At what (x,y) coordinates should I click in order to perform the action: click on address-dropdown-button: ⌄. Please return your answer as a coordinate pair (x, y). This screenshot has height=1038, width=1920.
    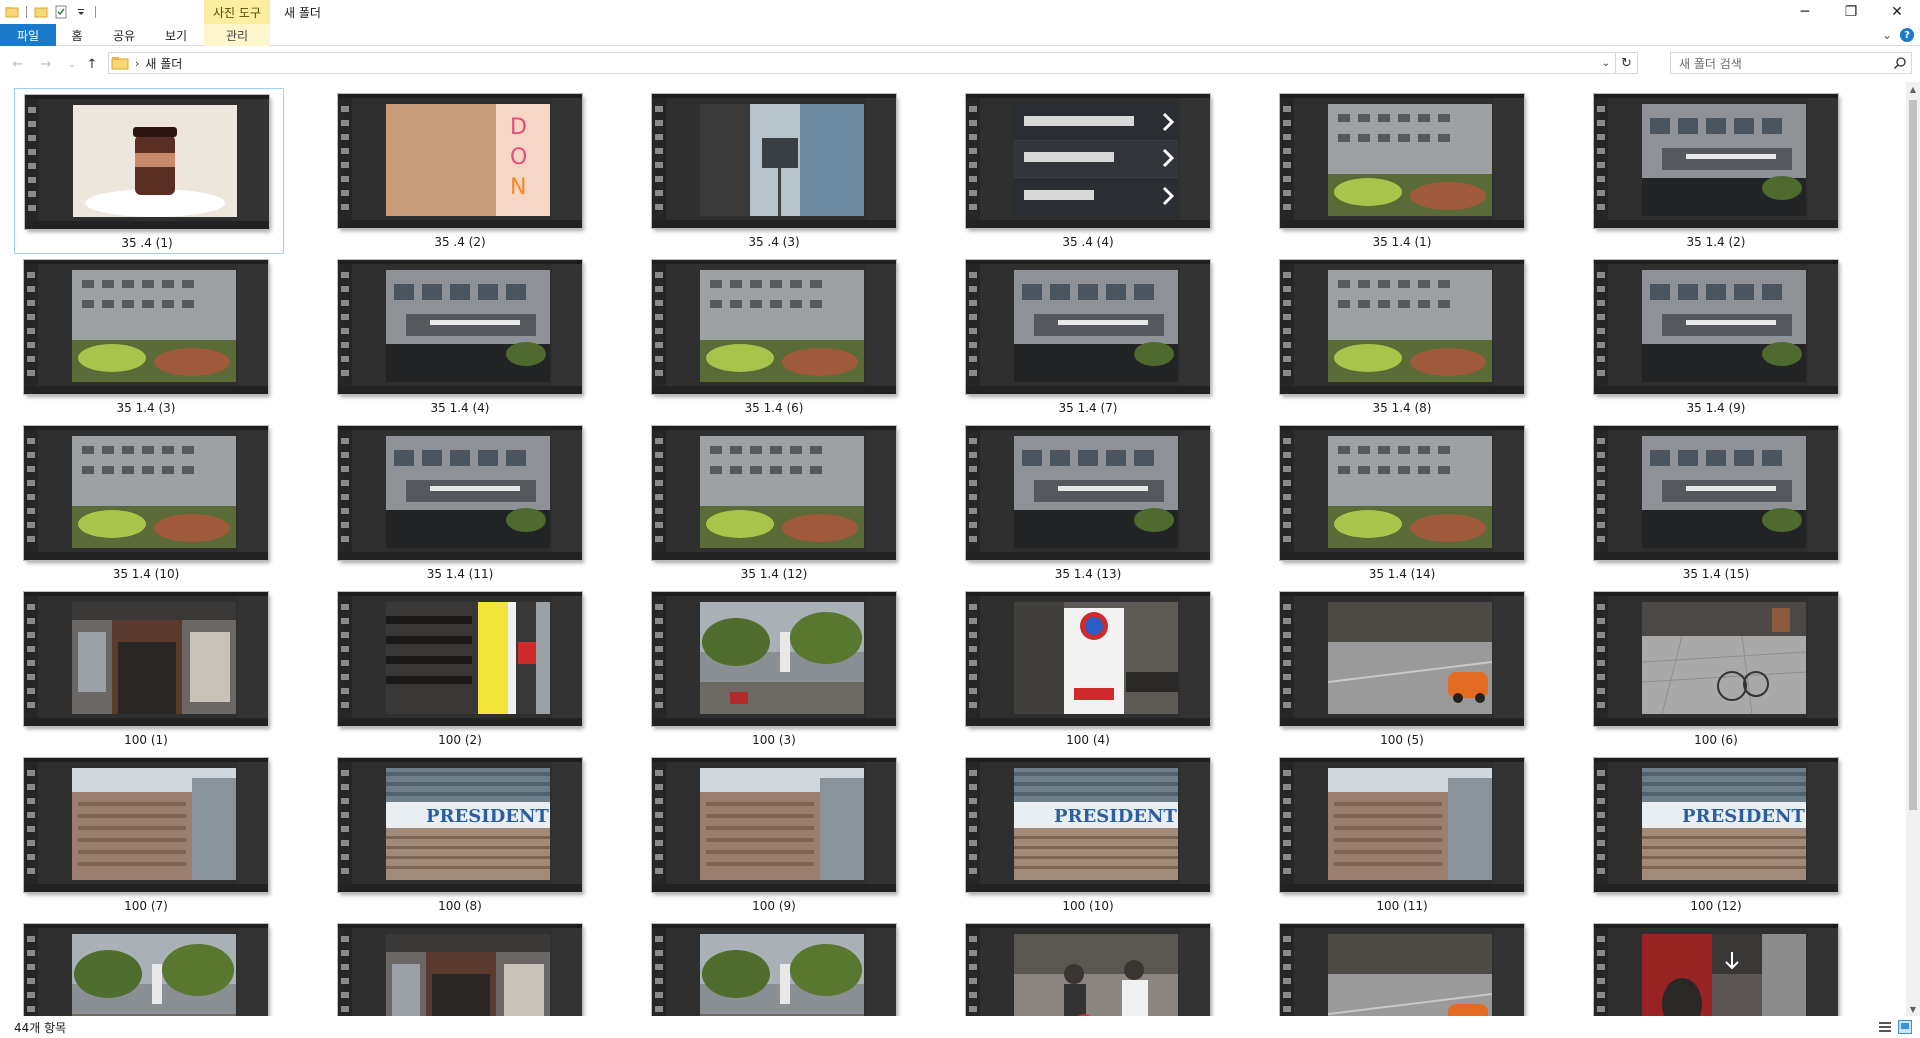
    Looking at the image, I should click on (1606, 63).